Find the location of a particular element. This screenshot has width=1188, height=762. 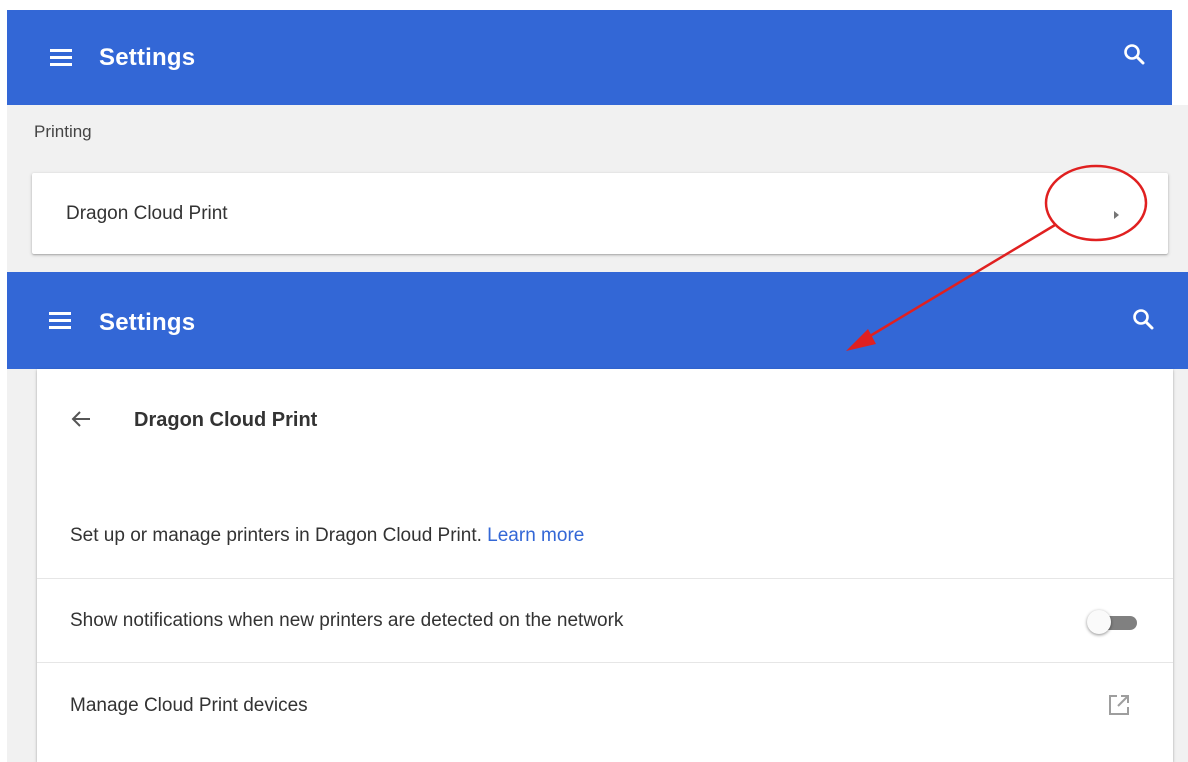

open-in-new-icon is located at coordinates (1119, 705).